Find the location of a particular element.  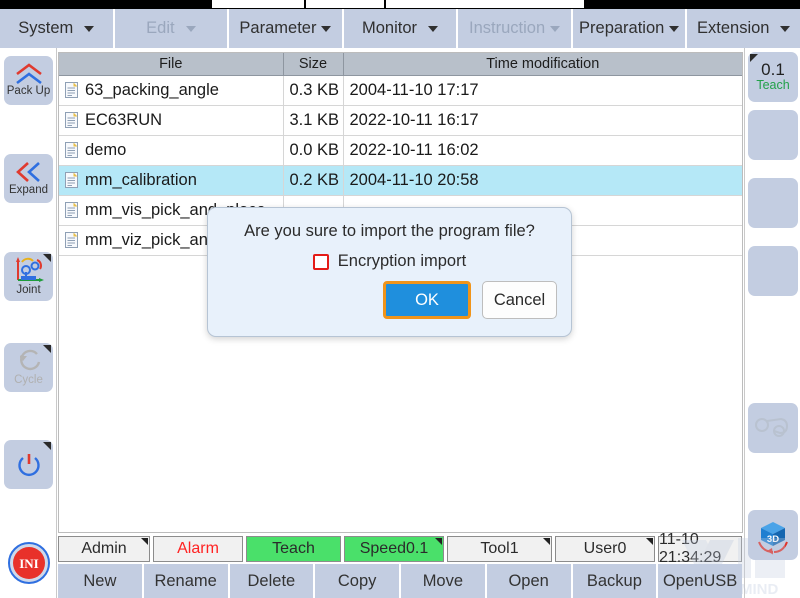

rail-button-3d-view: 3D is located at coordinates (773, 535).